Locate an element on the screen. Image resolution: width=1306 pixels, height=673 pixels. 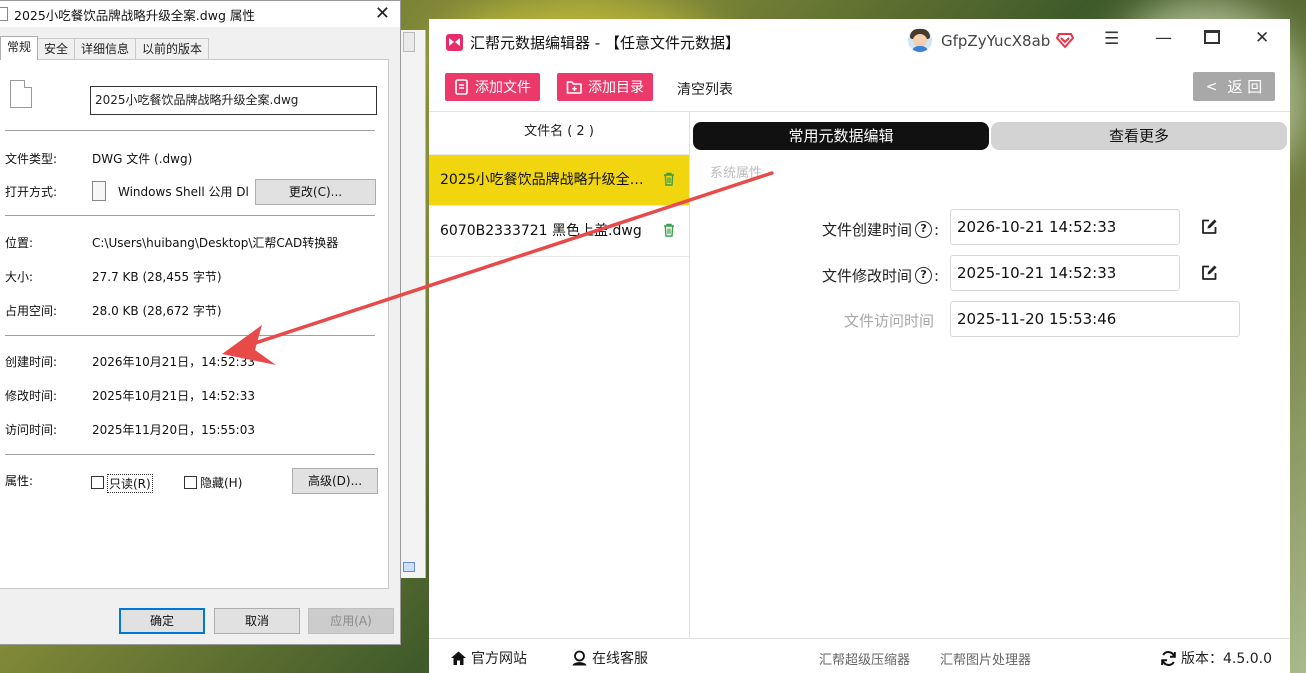
official-website-link: 官方网站 is located at coordinates (488, 658).